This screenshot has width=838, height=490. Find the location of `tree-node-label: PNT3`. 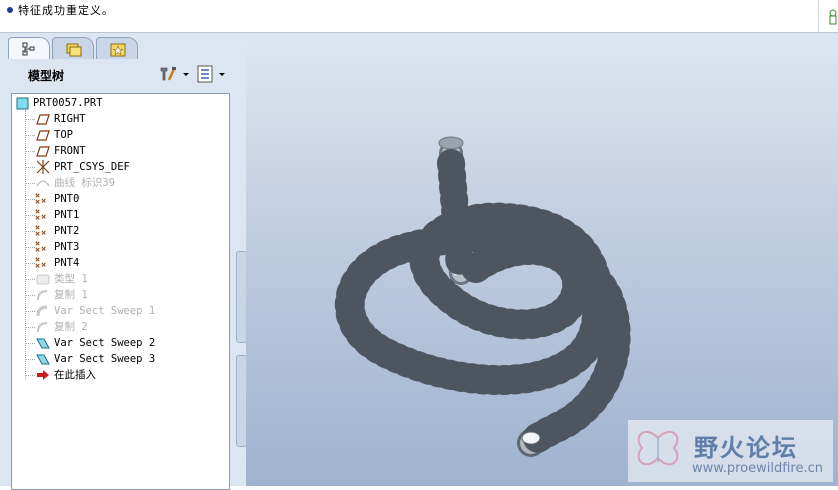

tree-node-label: PNT3 is located at coordinates (67, 247).